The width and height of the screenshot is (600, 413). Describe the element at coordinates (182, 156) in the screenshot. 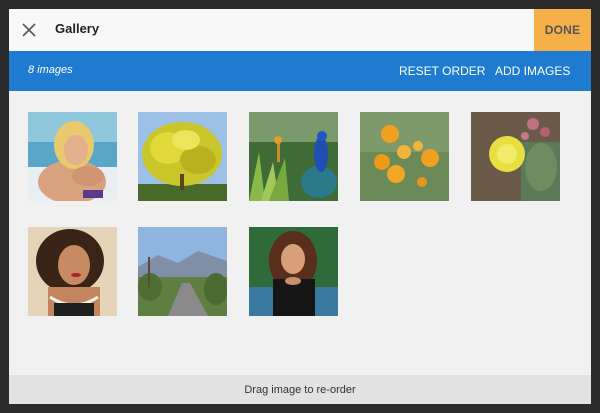

I see `gallery-image-yellow-flowering-tree` at that location.